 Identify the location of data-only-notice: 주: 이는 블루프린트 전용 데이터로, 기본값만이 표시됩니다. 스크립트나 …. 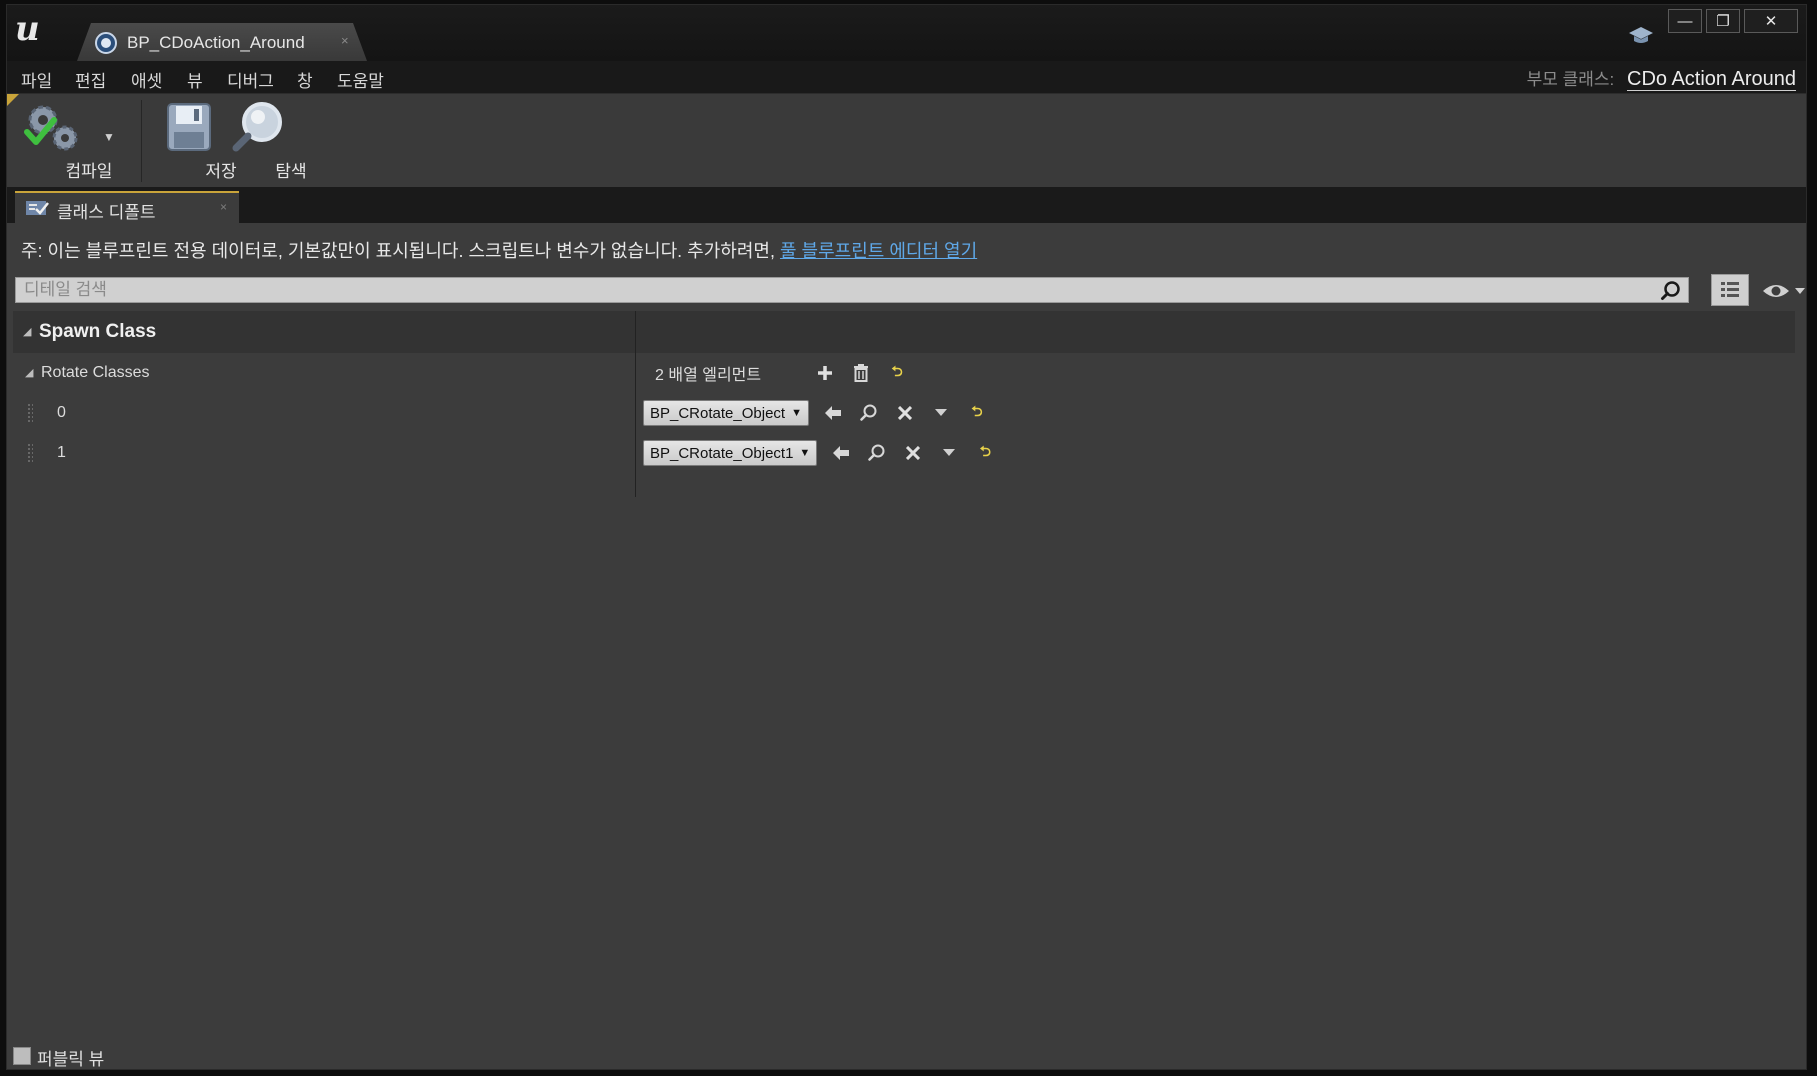
(499, 250).